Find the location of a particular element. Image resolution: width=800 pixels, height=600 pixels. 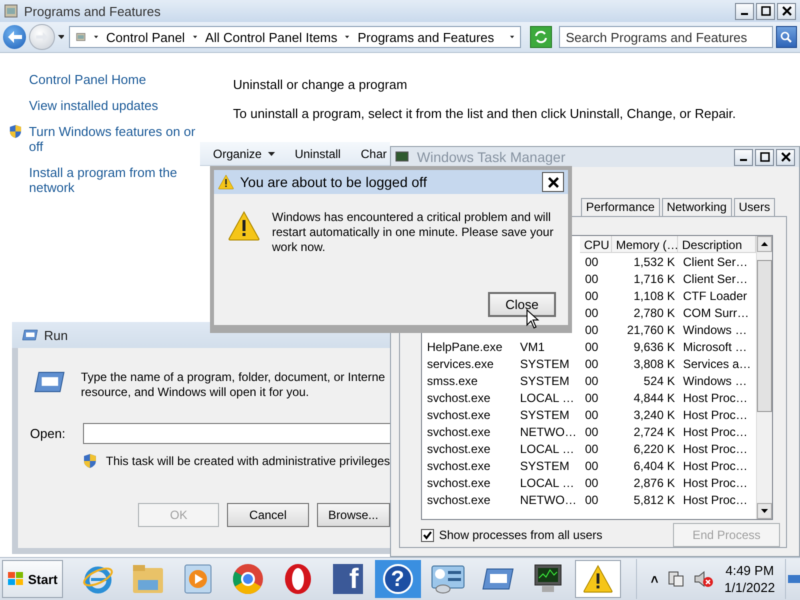

table-cell-text: HelpPane.exe is located at coordinates (465, 347).